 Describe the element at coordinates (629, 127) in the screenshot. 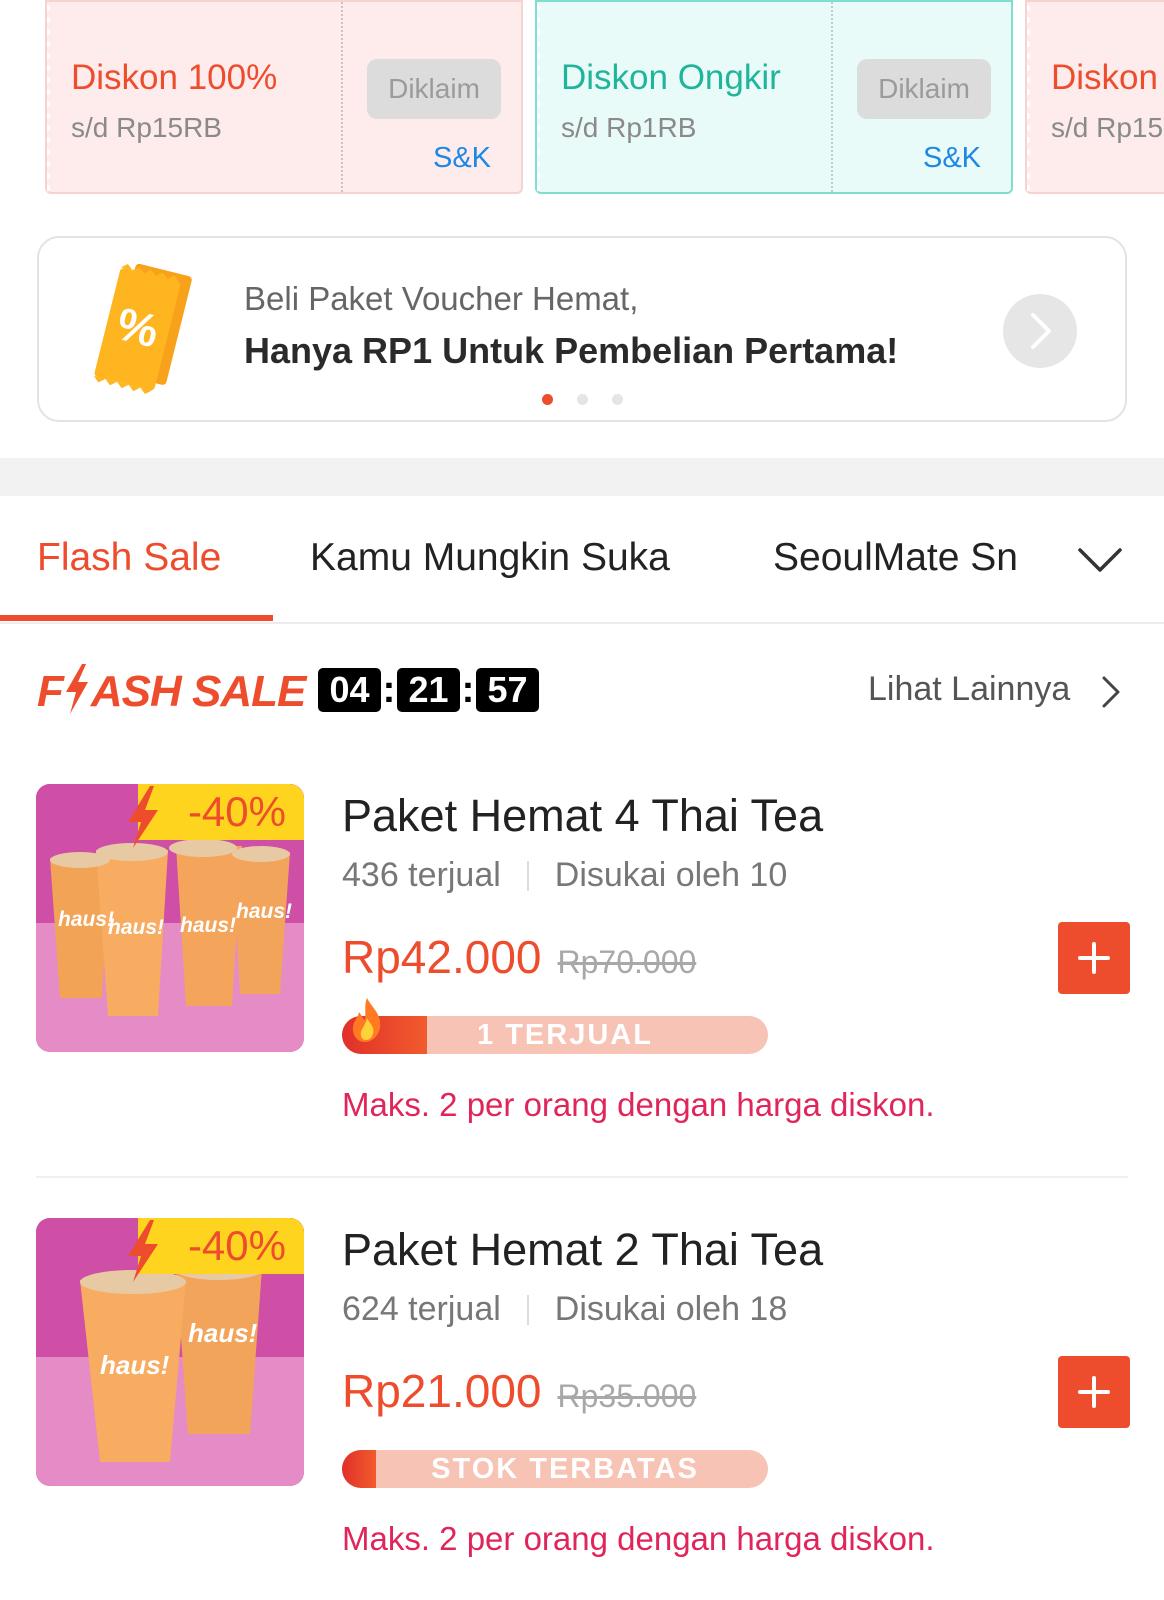

I see `voucher-subtitle: s/d Rp1RB` at that location.